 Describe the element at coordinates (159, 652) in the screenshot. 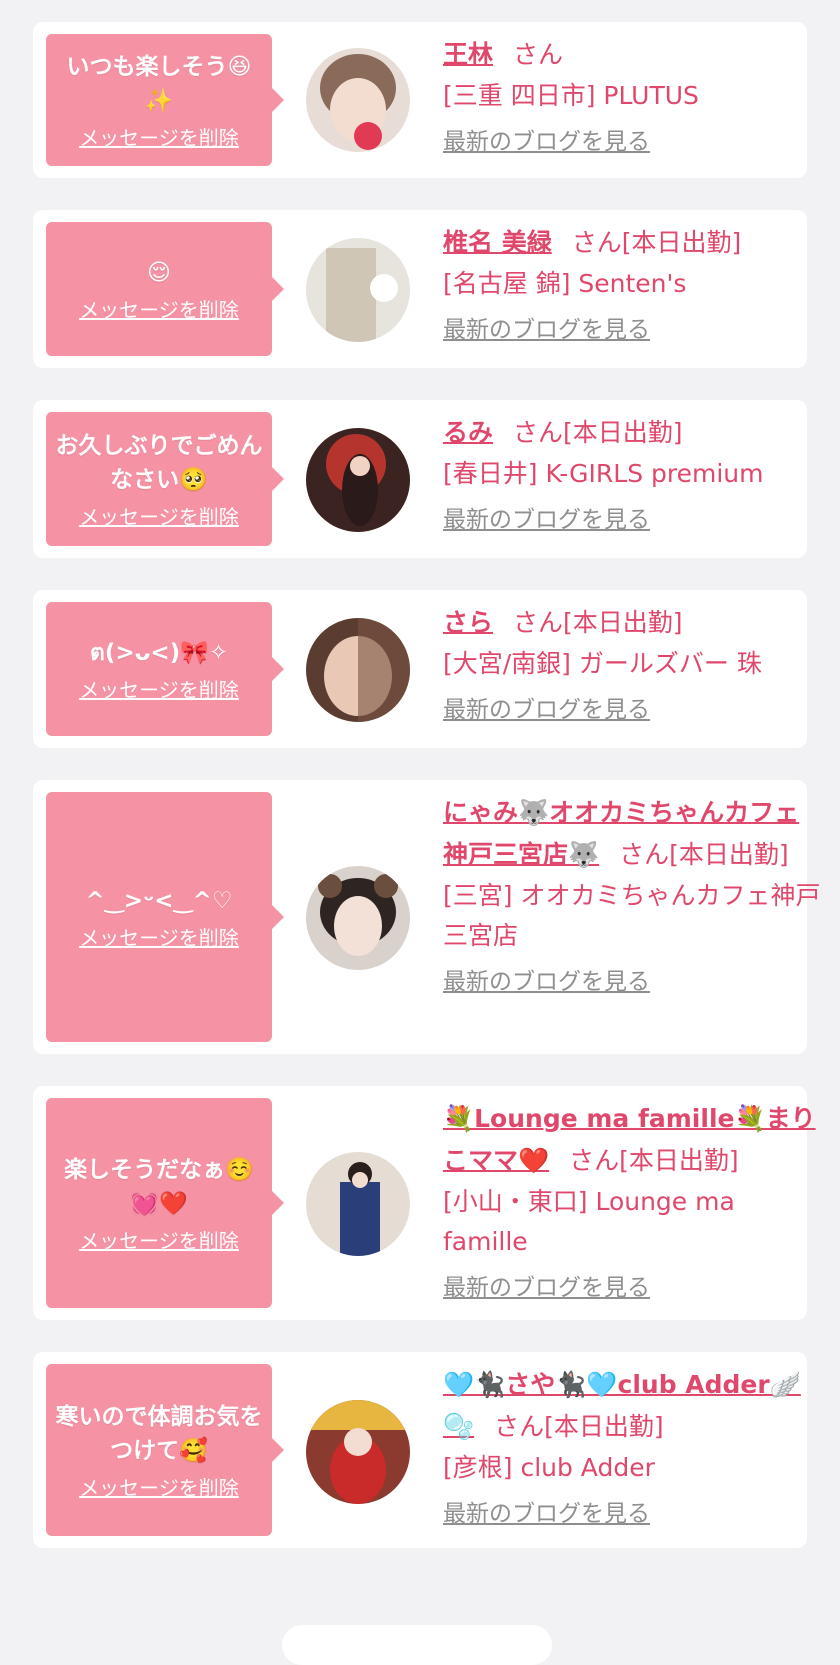

I see `message-text: ต(>ᴗ<)🎀✧` at that location.